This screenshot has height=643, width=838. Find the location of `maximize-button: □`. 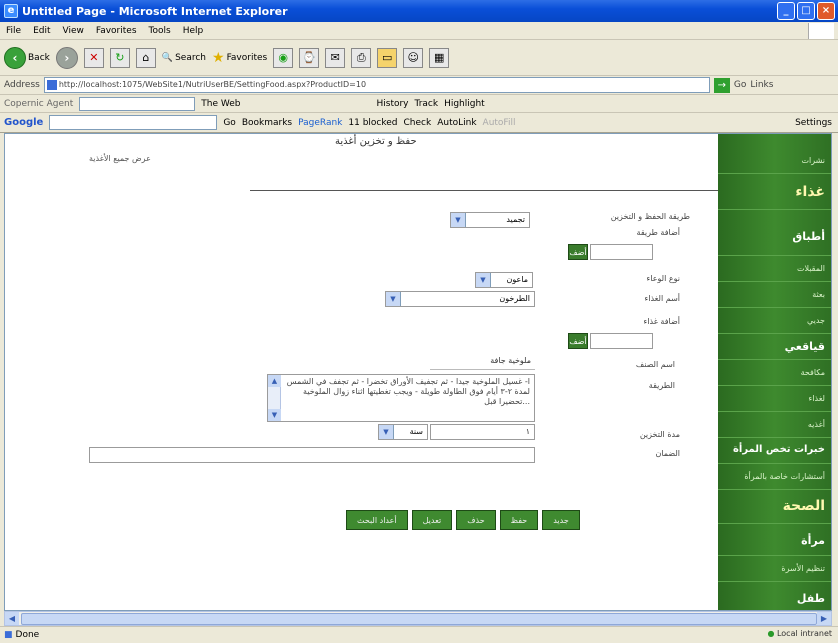

maximize-button: □ is located at coordinates (806, 11).